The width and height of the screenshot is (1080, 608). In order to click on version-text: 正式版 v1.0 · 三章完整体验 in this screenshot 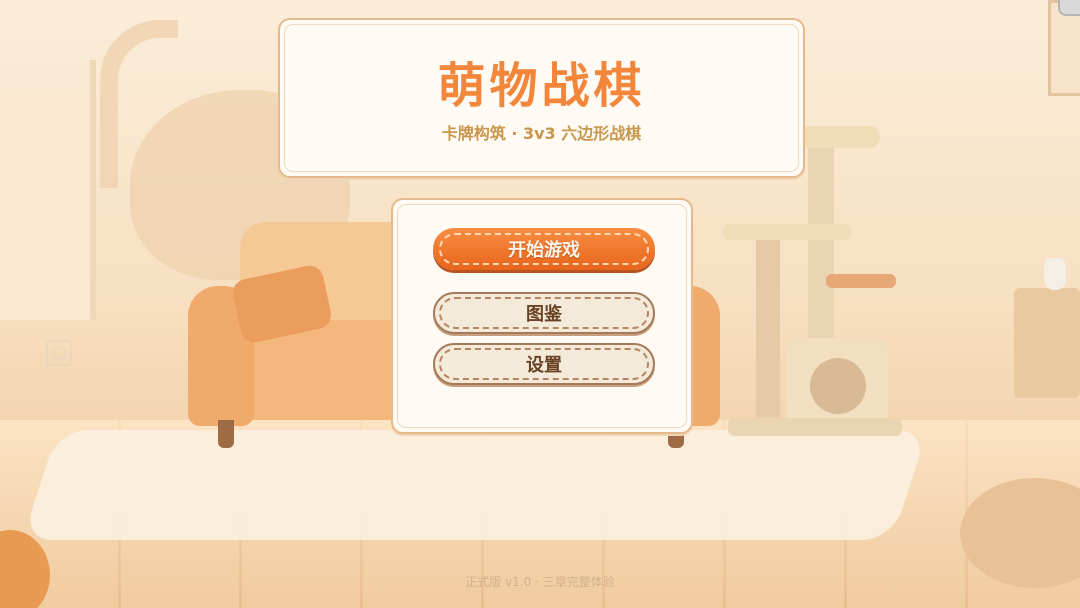, I will do `click(540, 582)`.